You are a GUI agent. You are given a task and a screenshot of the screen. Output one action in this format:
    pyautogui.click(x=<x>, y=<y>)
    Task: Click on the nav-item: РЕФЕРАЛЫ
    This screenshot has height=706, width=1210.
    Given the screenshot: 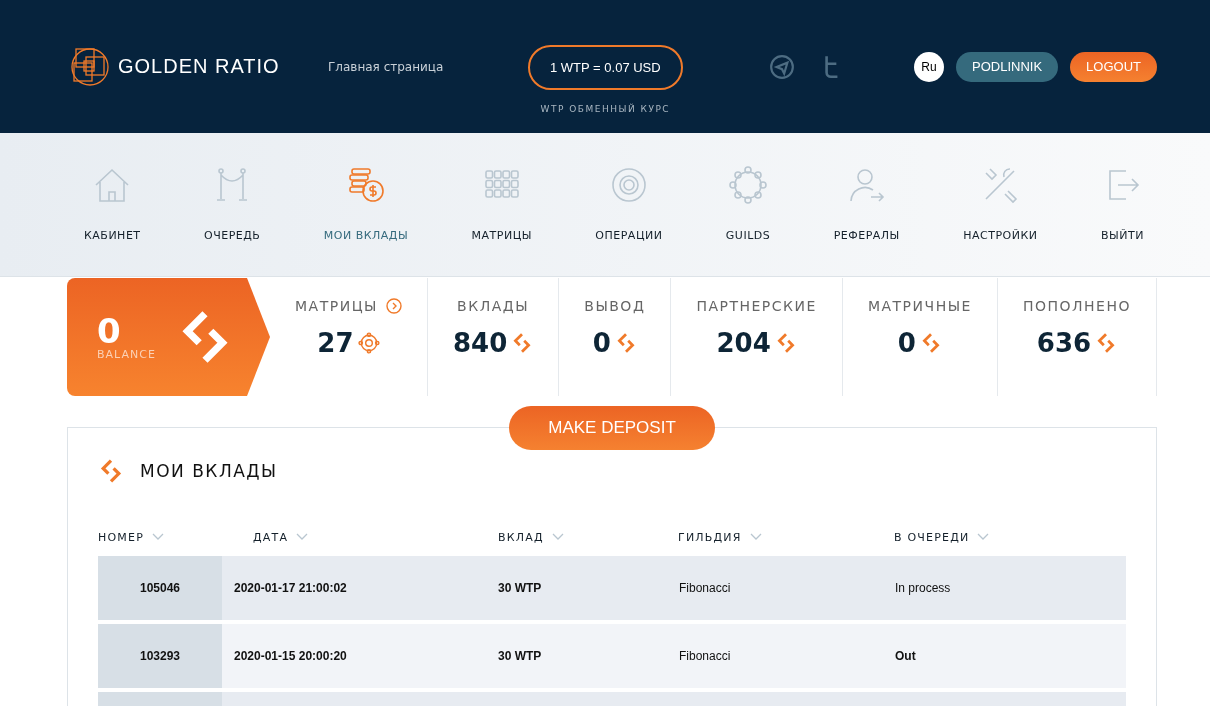 What is the action you would take?
    pyautogui.click(x=866, y=204)
    